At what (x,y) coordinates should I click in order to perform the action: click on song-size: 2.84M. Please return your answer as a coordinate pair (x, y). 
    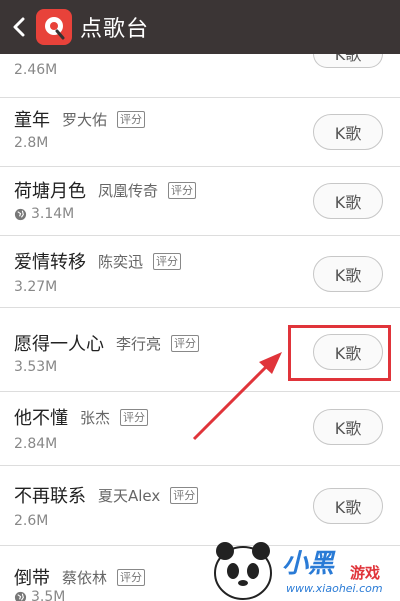
    Looking at the image, I should click on (36, 444).